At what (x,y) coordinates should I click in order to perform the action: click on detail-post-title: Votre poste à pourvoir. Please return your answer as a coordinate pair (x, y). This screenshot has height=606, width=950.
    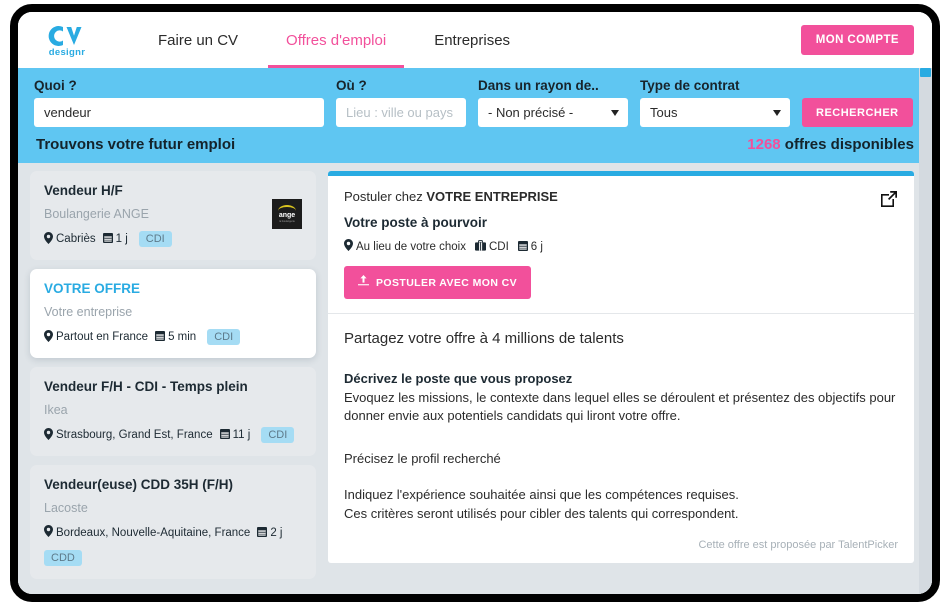
    Looking at the image, I should click on (416, 222).